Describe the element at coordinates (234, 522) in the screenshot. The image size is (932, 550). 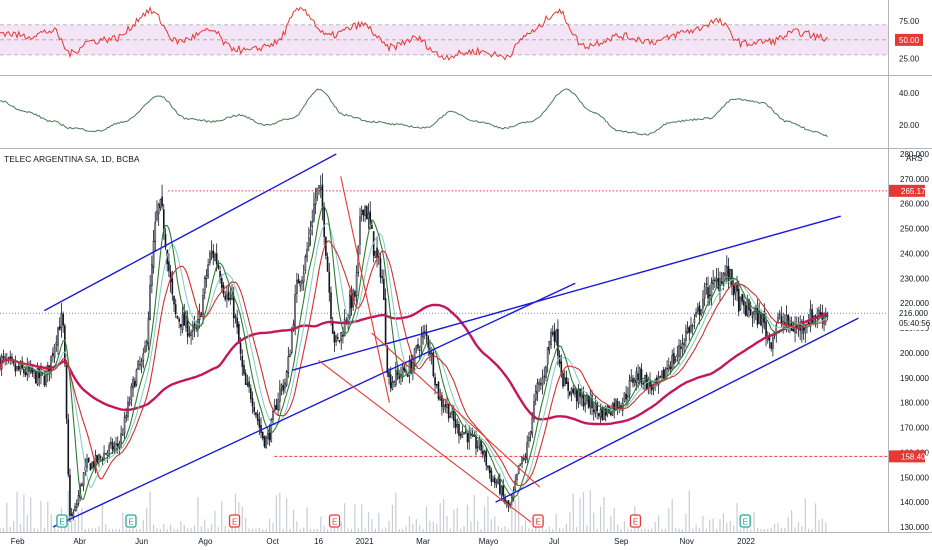
I see `earnings-marker-label: E` at that location.